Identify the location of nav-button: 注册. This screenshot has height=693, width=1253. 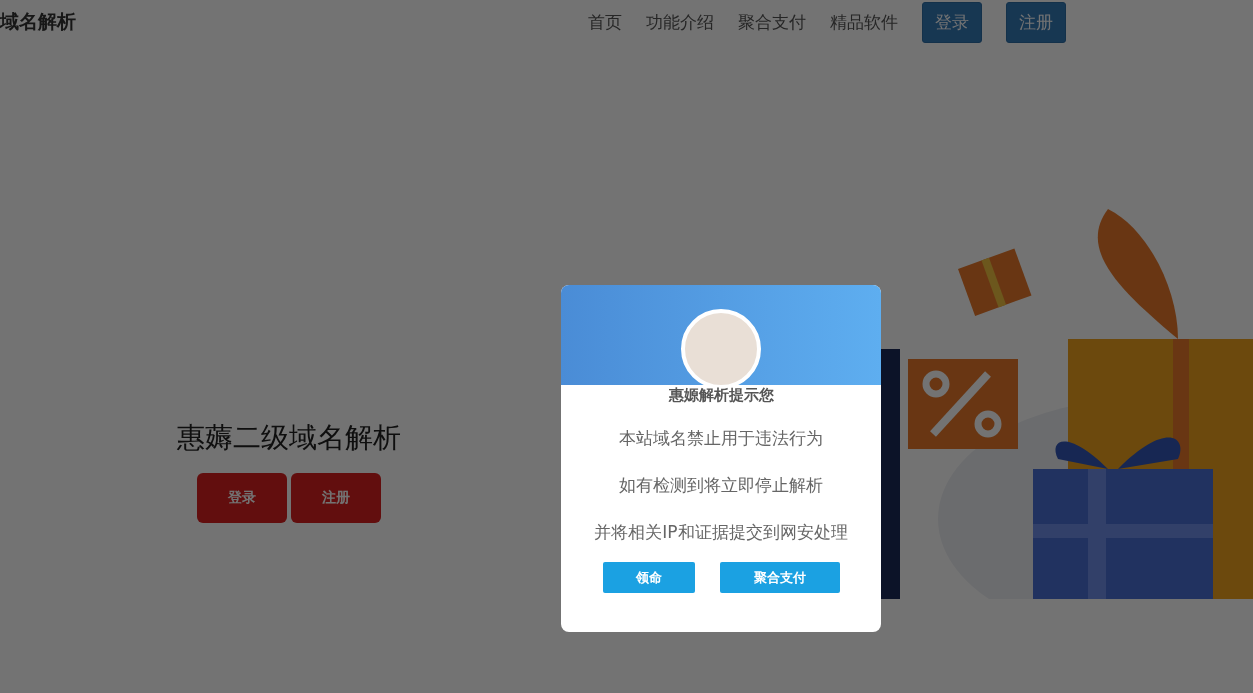
(1036, 22).